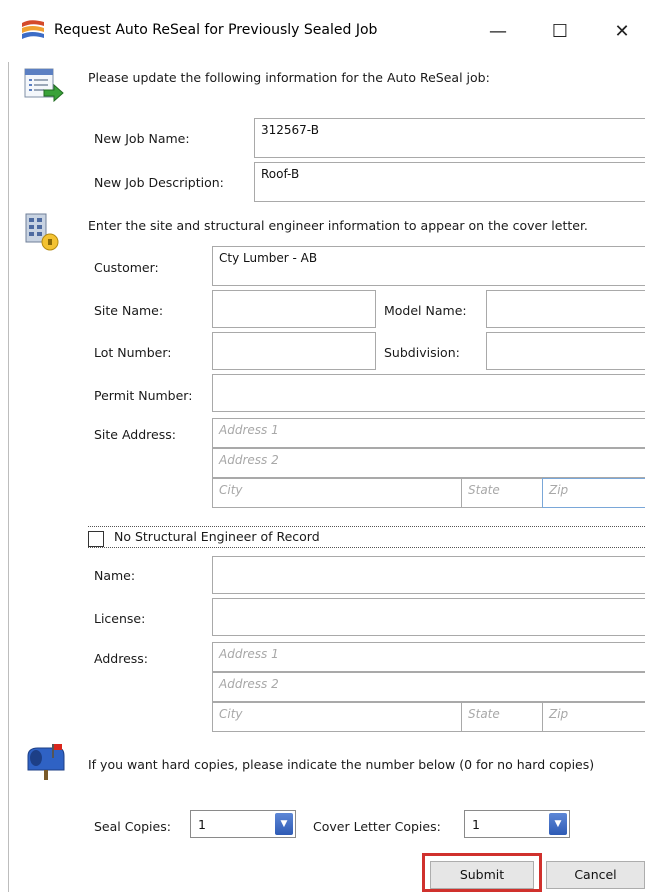  I want to click on model-name-input, so click(565, 309).